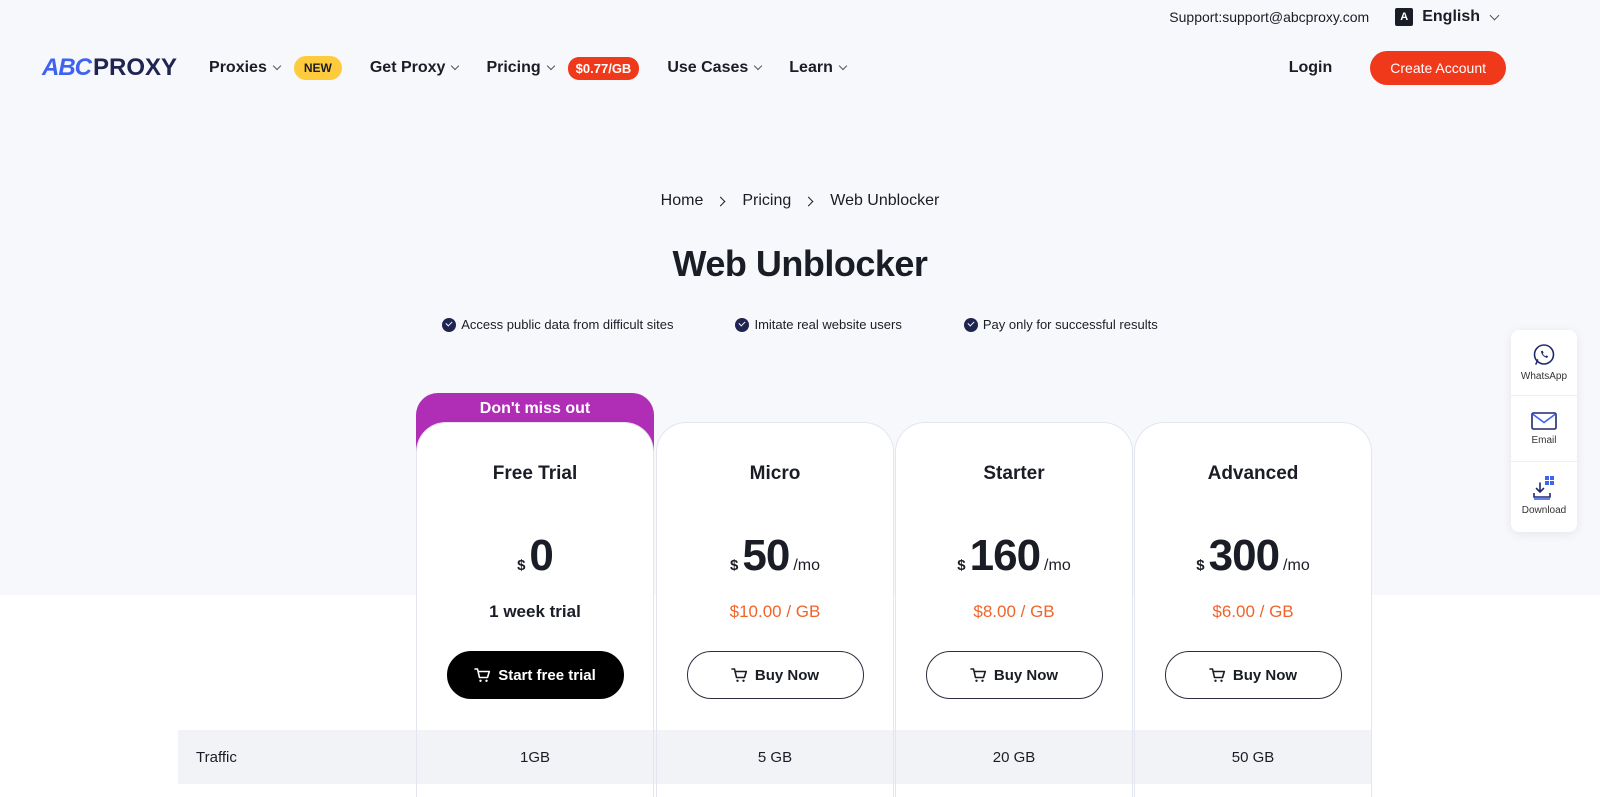 Image resolution: width=1600 pixels, height=797 pixels. Describe the element at coordinates (800, 201) in the screenshot. I see `breadcrumb: Home Pricing Web Unblocker` at that location.